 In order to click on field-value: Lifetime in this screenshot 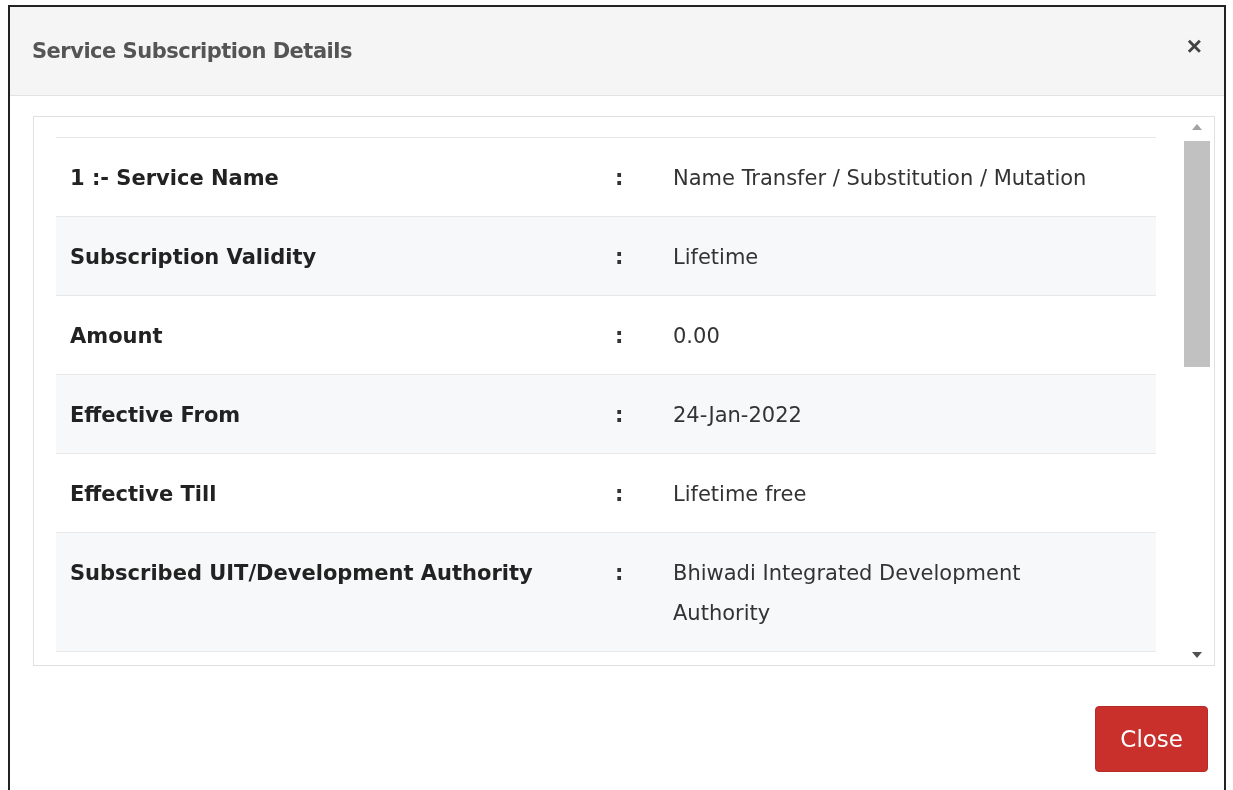, I will do `click(716, 257)`.